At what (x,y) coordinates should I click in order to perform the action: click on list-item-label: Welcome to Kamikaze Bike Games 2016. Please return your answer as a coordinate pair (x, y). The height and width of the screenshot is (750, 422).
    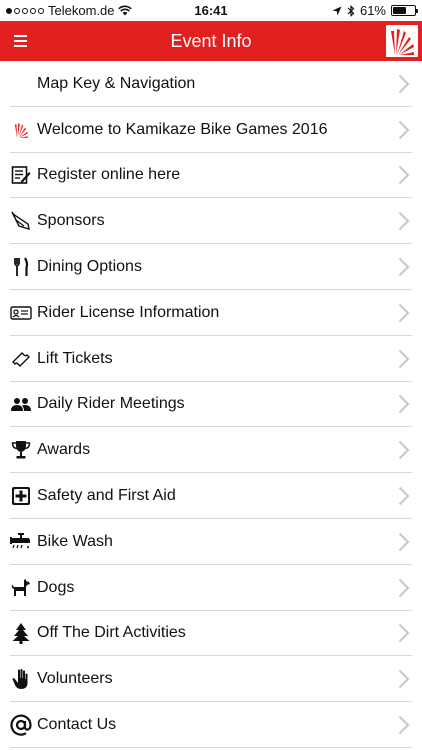
    Looking at the image, I should click on (182, 129).